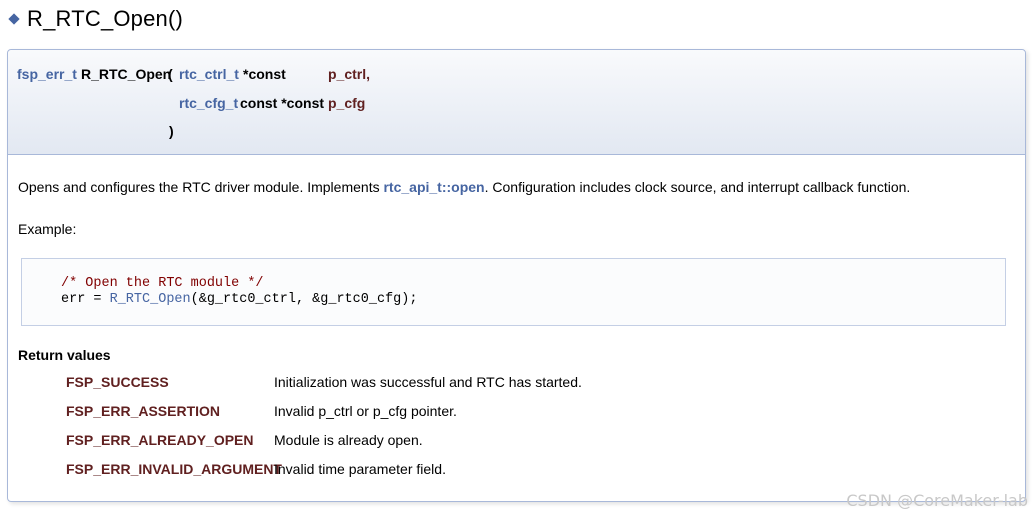 The height and width of the screenshot is (518, 1032). I want to click on code-comment: /* Open the RTC module */, so click(162, 283).